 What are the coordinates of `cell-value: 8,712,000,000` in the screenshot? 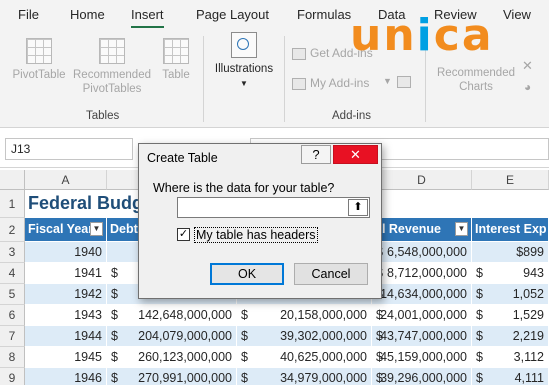 It's located at (427, 273).